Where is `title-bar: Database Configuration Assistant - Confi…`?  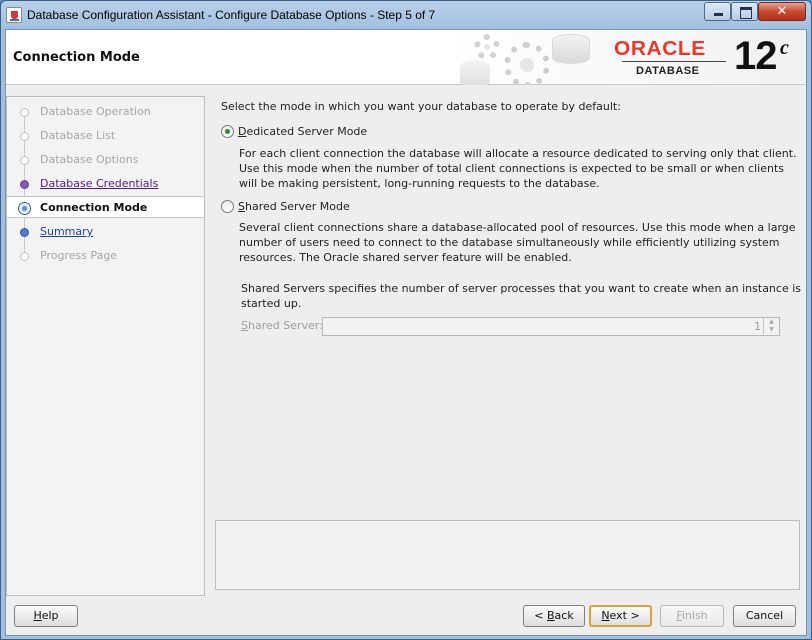
title-bar: Database Configuration Assistant - Confi… is located at coordinates (406, 15).